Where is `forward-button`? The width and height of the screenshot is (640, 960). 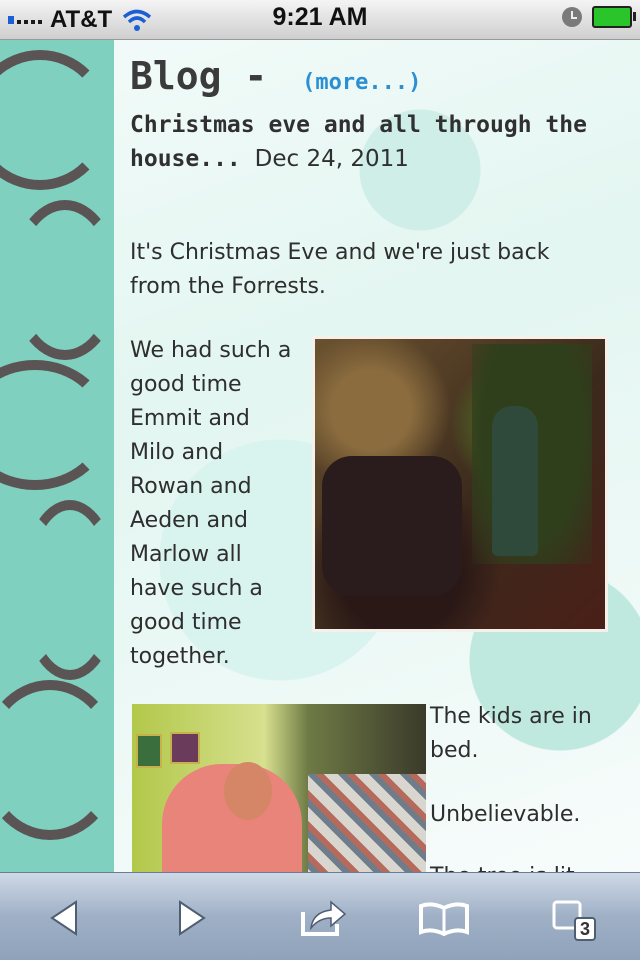
forward-button is located at coordinates (192, 918).